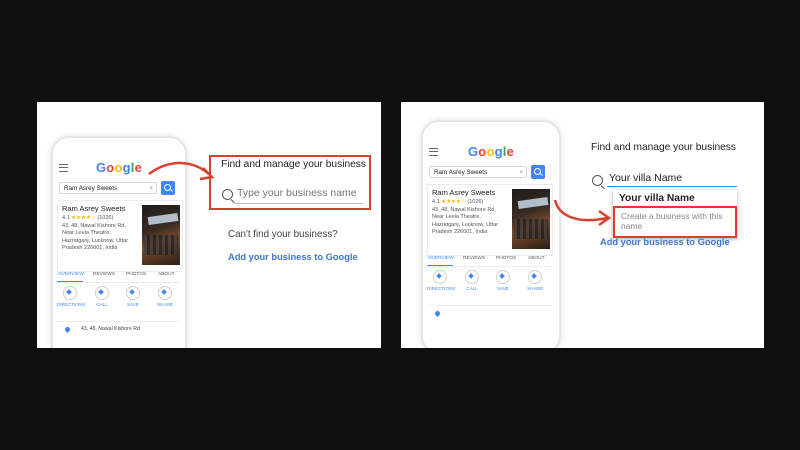  Describe the element at coordinates (302, 193) in the screenshot. I see `business-name-input` at that location.